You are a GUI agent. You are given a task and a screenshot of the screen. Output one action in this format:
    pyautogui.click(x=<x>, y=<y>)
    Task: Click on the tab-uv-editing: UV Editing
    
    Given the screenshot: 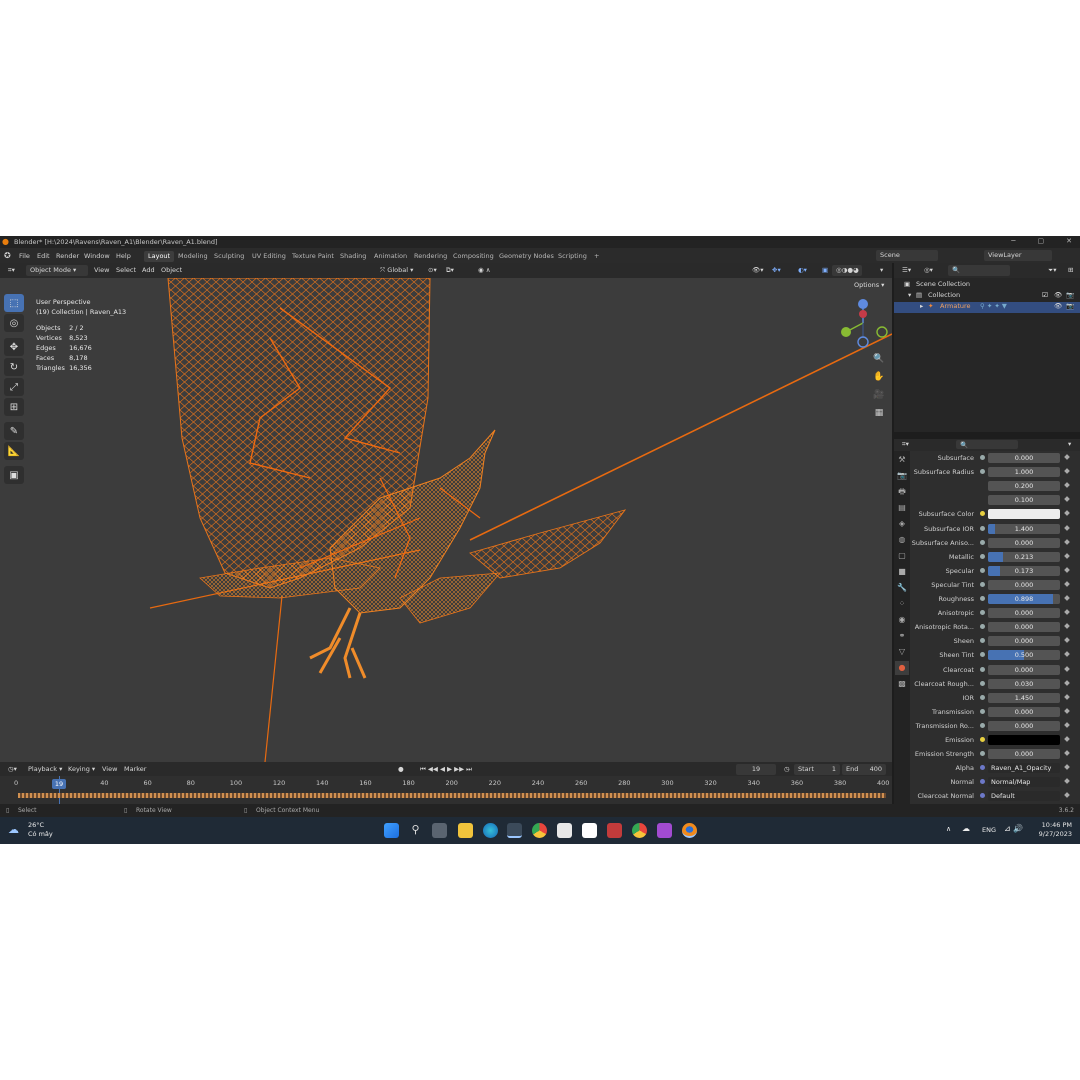 What is the action you would take?
    pyautogui.click(x=269, y=256)
    